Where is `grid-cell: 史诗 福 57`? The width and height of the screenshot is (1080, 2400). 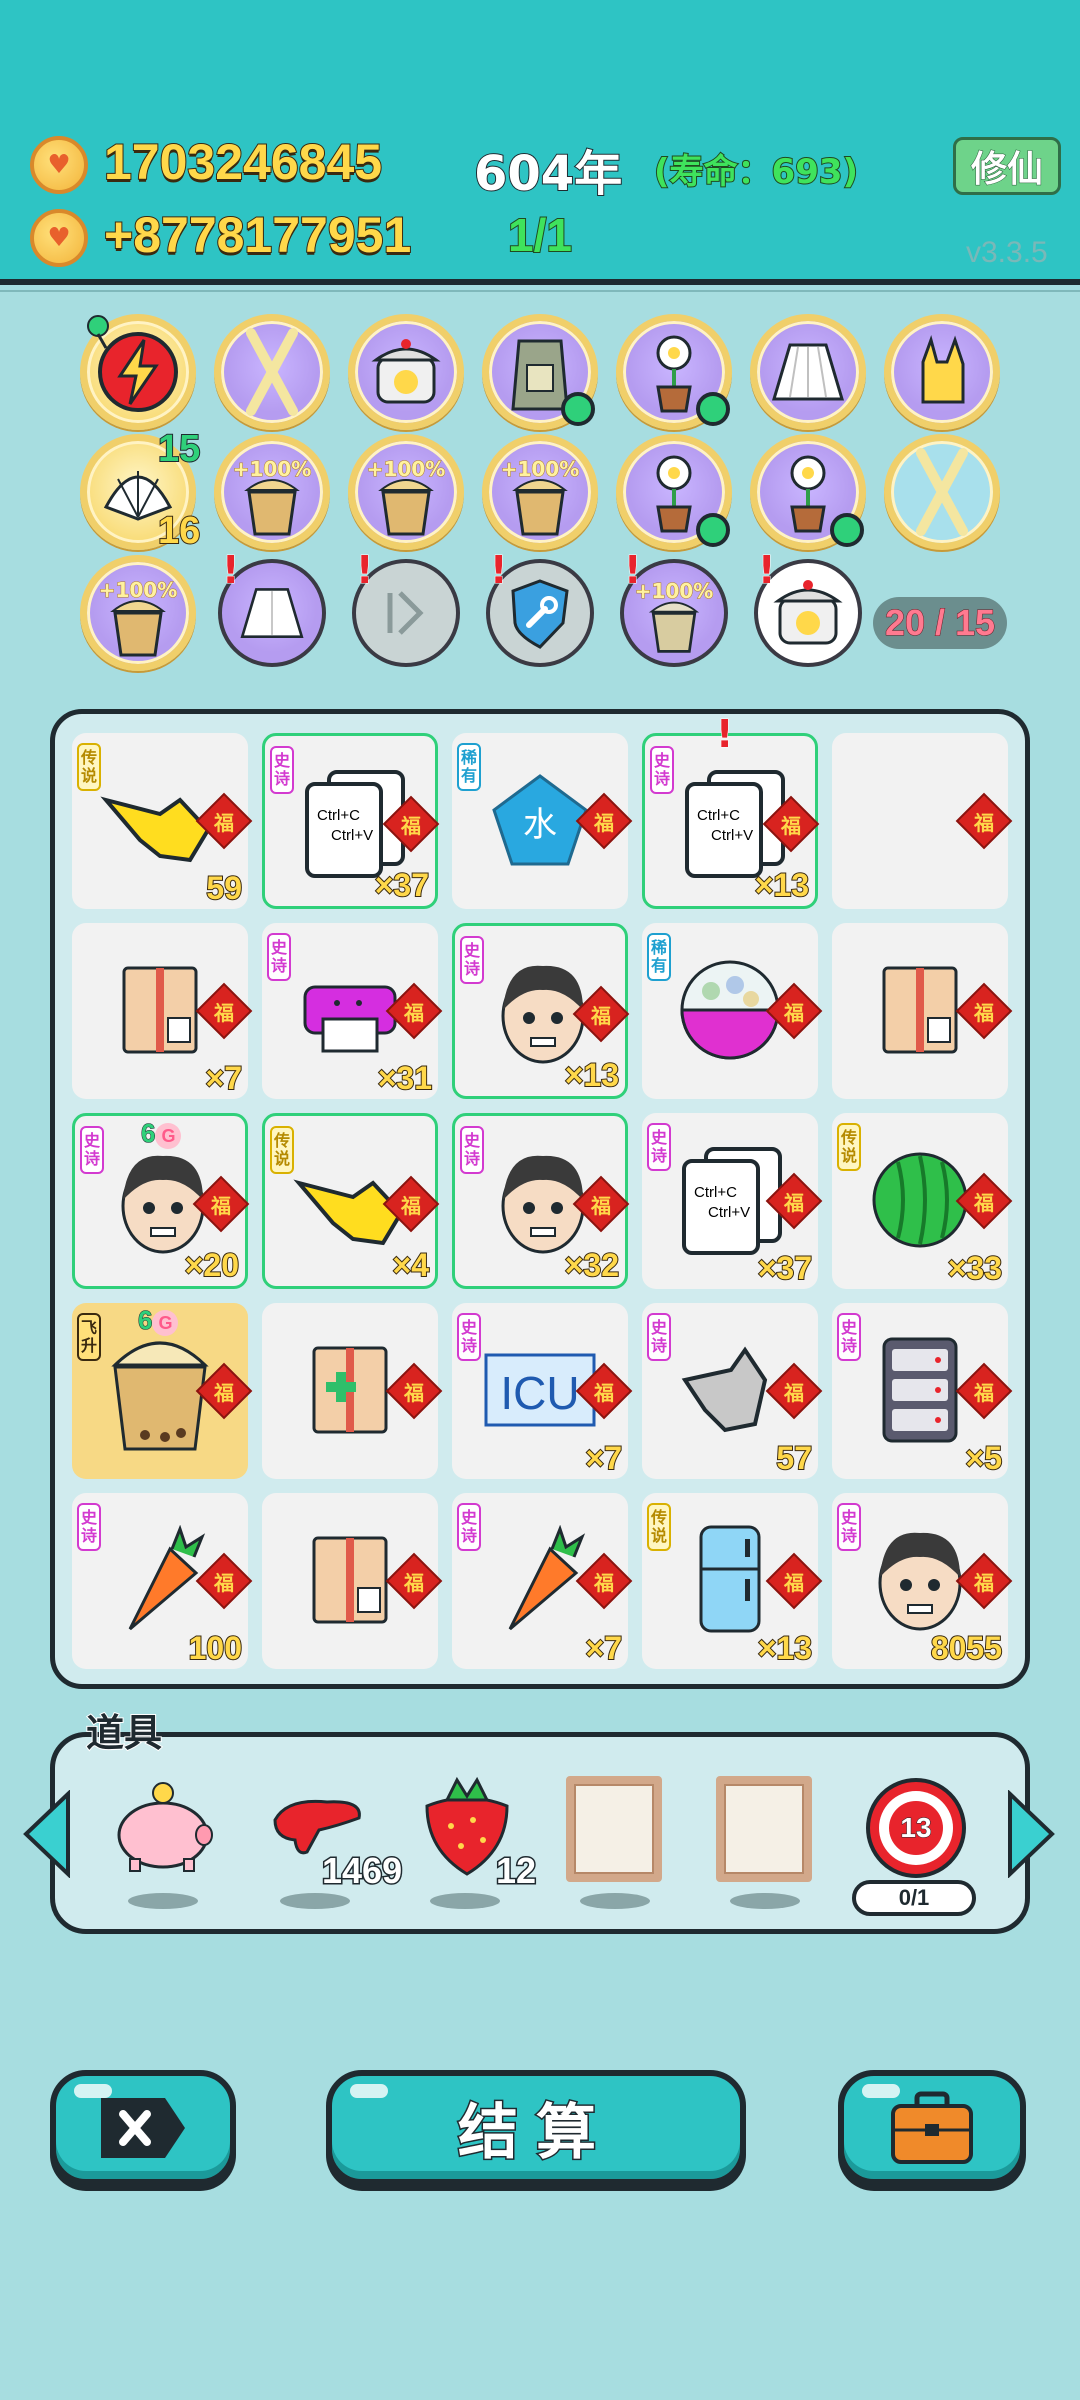
grid-cell: 史诗 福 57 is located at coordinates (732, 1391).